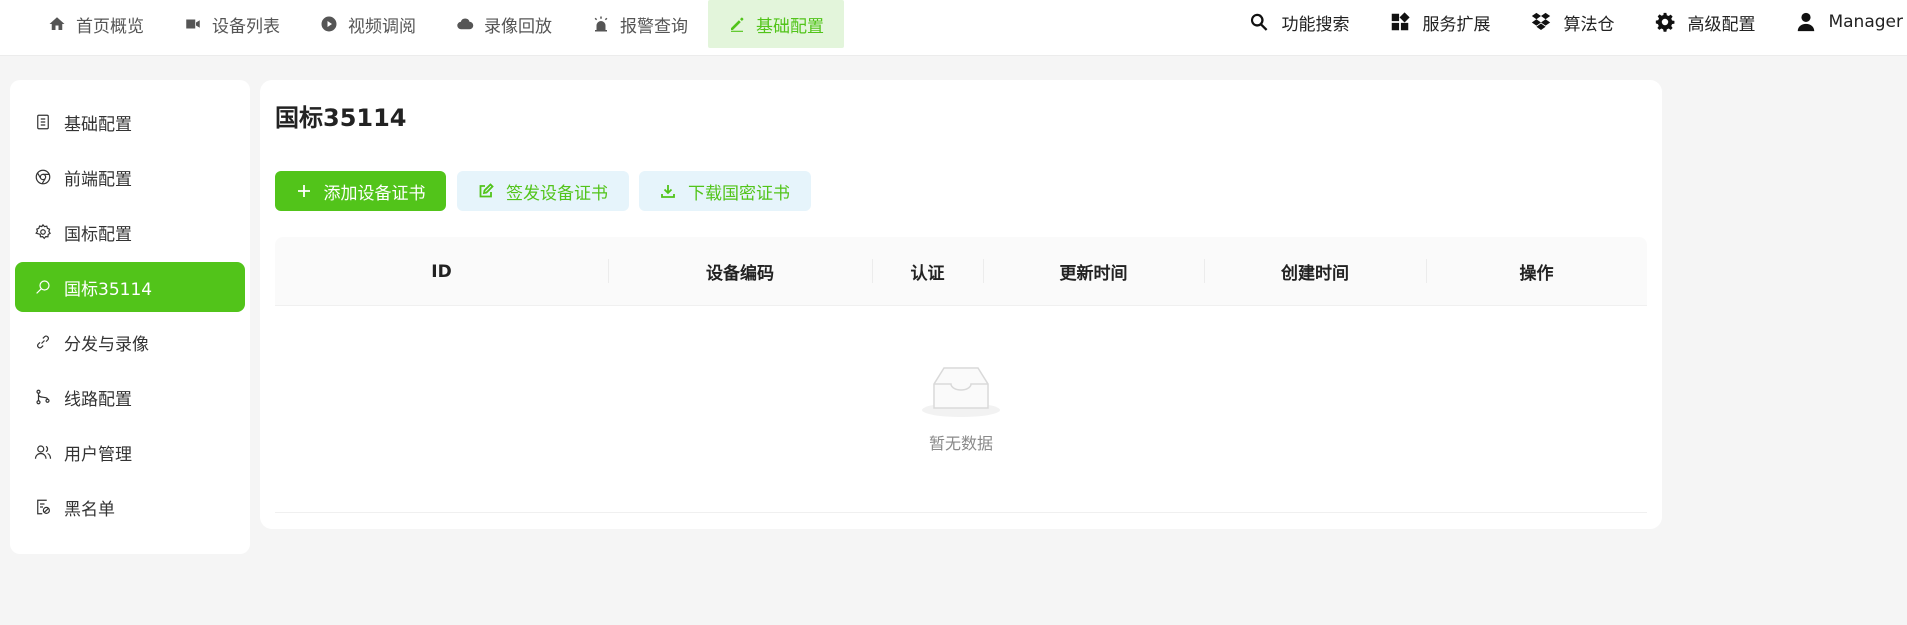 The height and width of the screenshot is (625, 1907). What do you see at coordinates (1721, 24) in the screenshot?
I see `advanced-config-label: 高级配置` at bounding box center [1721, 24].